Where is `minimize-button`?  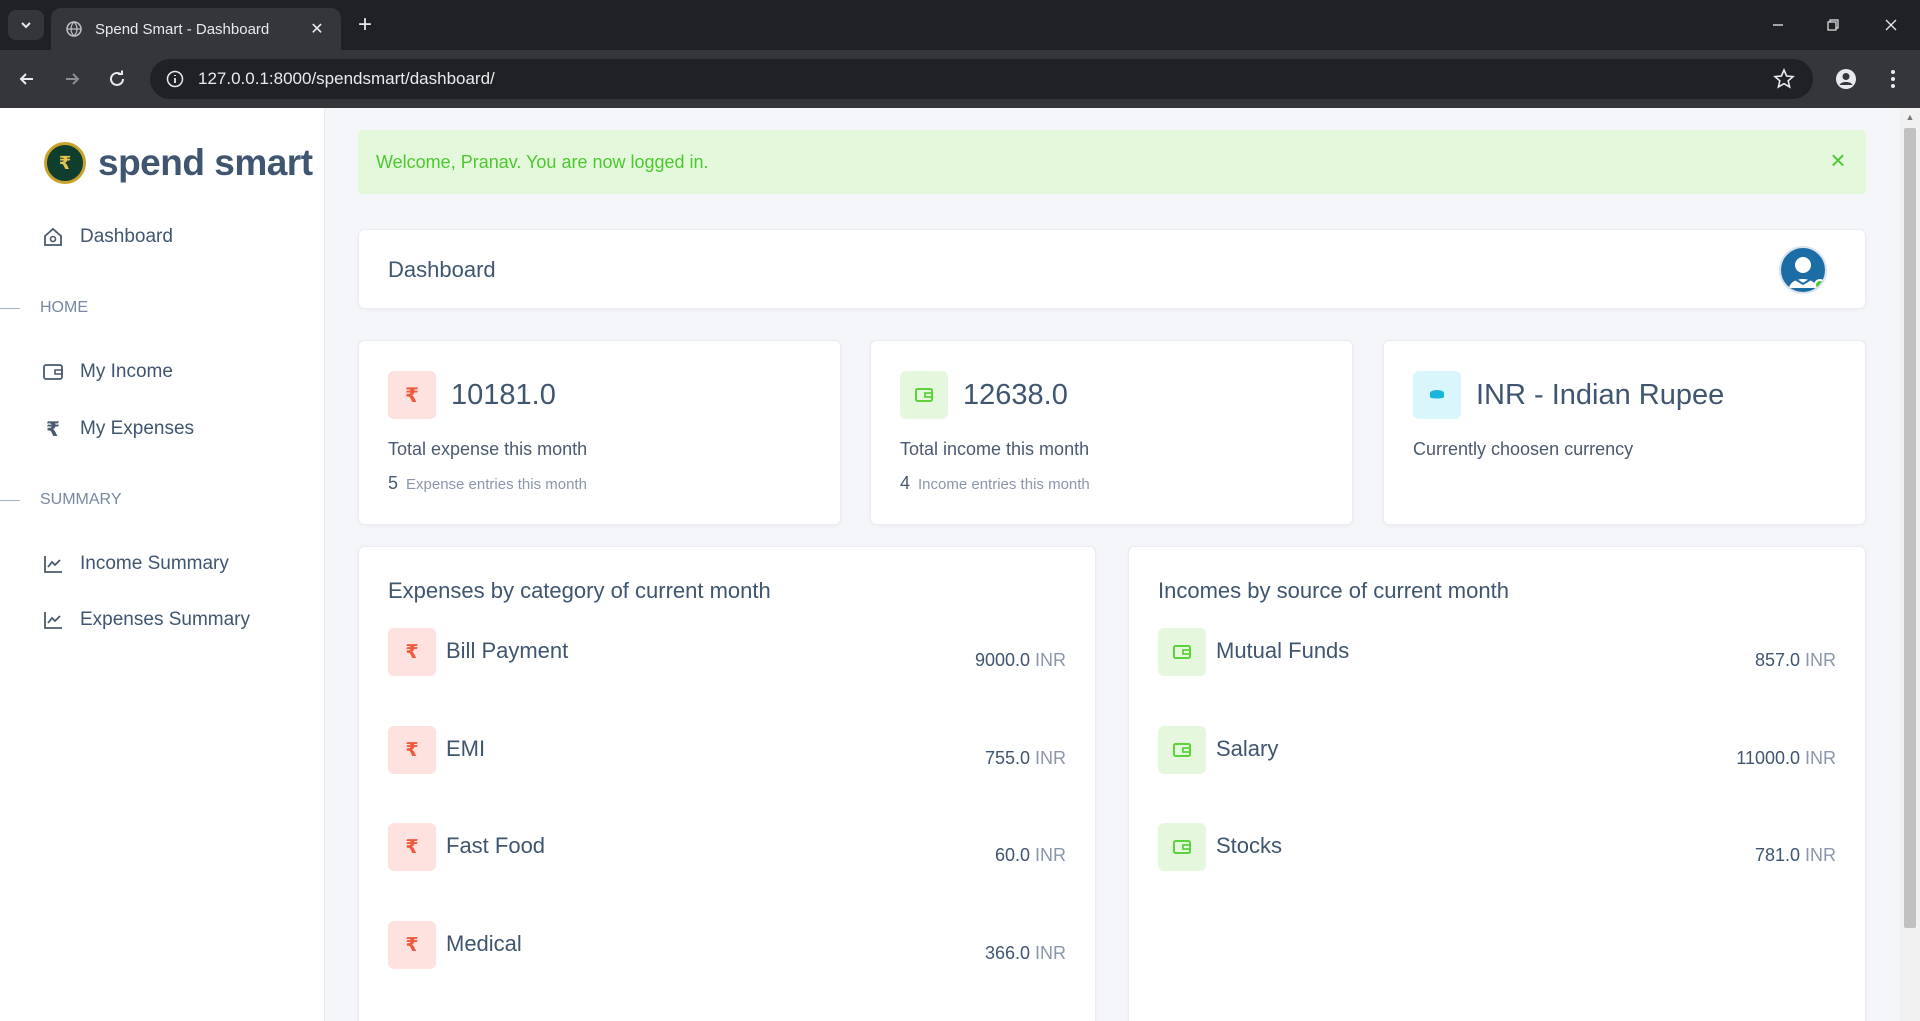 minimize-button is located at coordinates (1778, 25).